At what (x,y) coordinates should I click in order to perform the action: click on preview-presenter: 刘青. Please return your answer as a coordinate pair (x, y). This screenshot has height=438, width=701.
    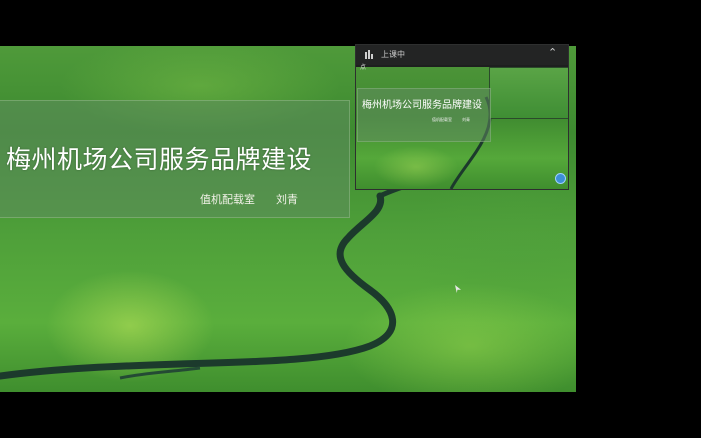
    Looking at the image, I should click on (466, 119).